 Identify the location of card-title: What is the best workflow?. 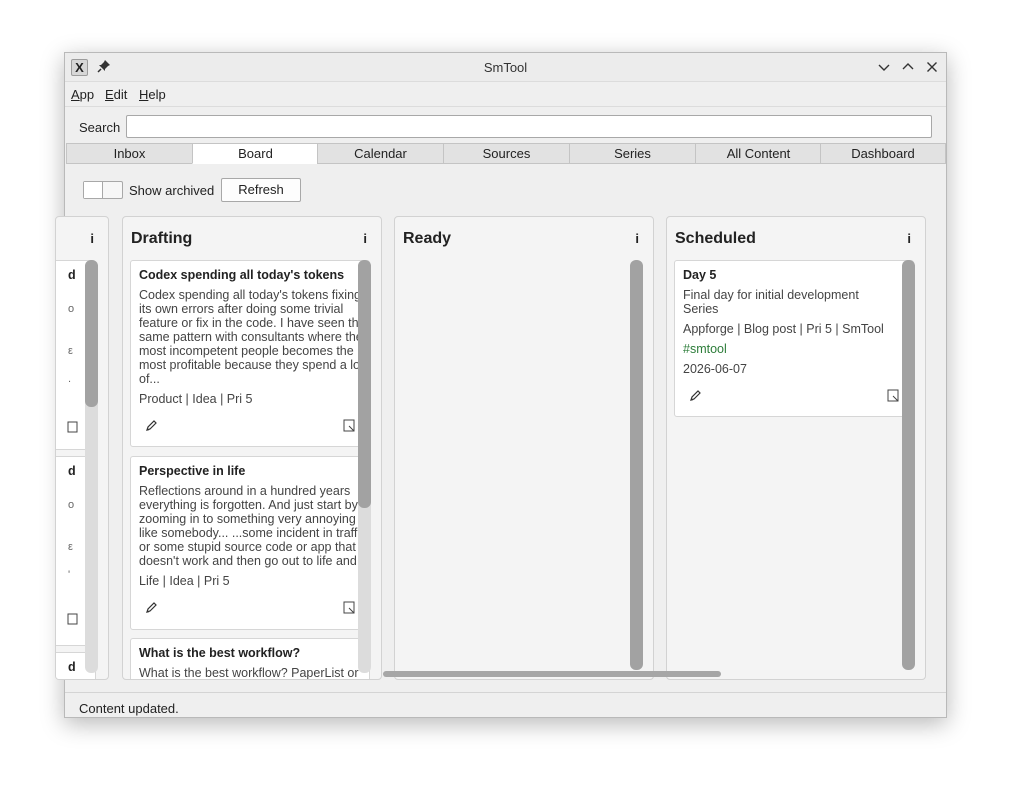
(220, 653).